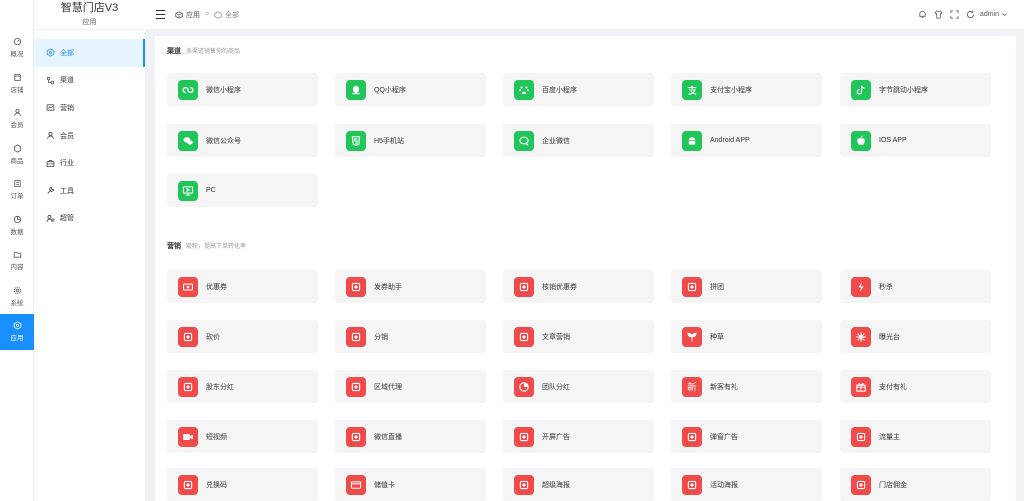 The image size is (1024, 501). I want to click on card-icon, so click(356, 484).